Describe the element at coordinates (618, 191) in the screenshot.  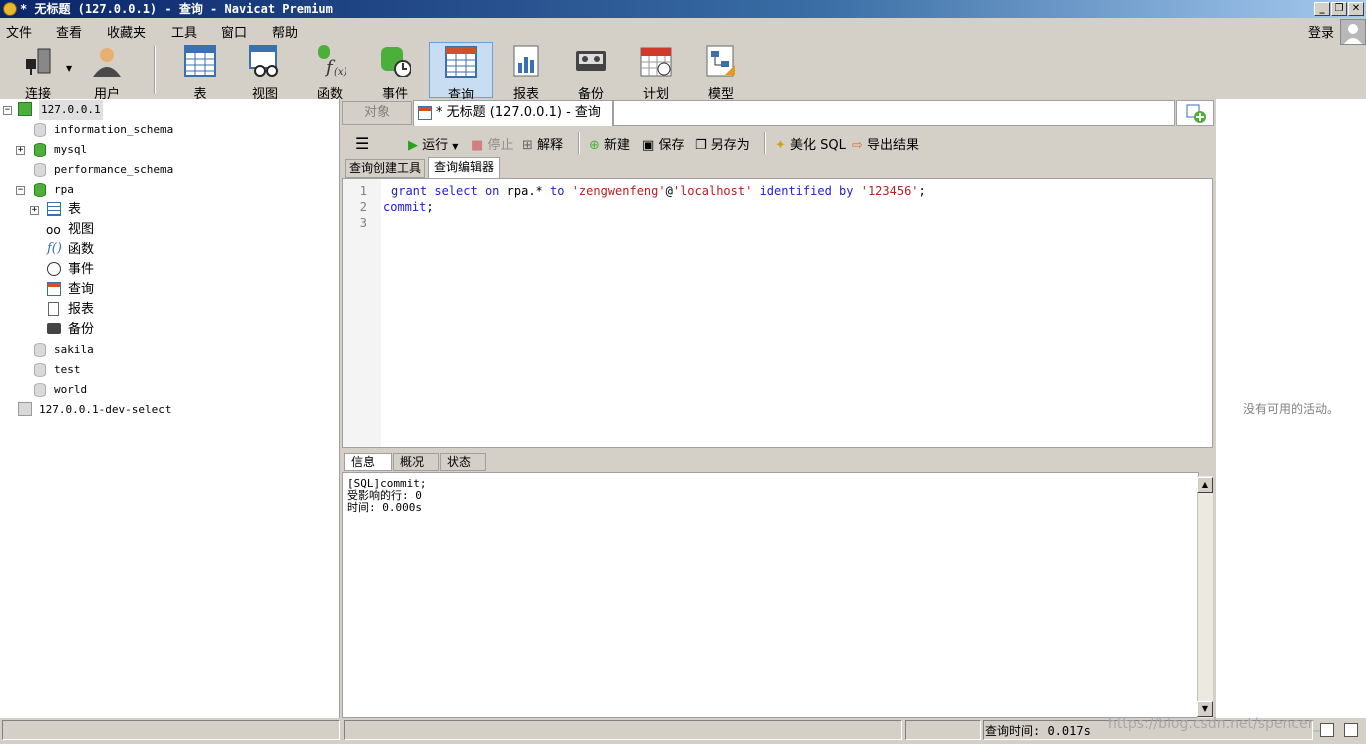
I see `sql-string: 'zengwenfeng'` at that location.